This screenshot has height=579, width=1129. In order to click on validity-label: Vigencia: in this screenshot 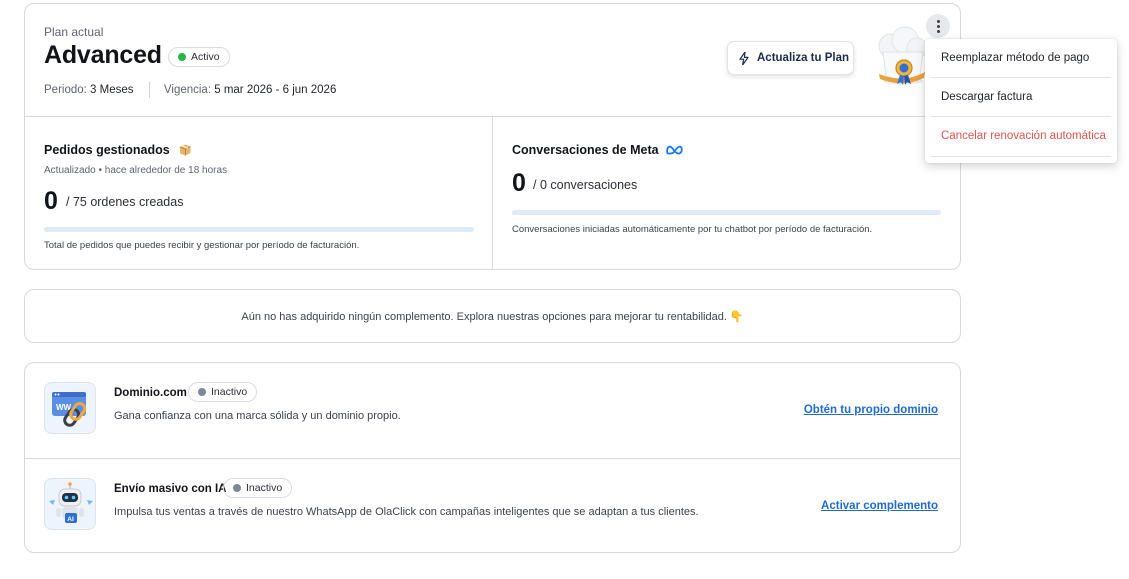, I will do `click(187, 90)`.